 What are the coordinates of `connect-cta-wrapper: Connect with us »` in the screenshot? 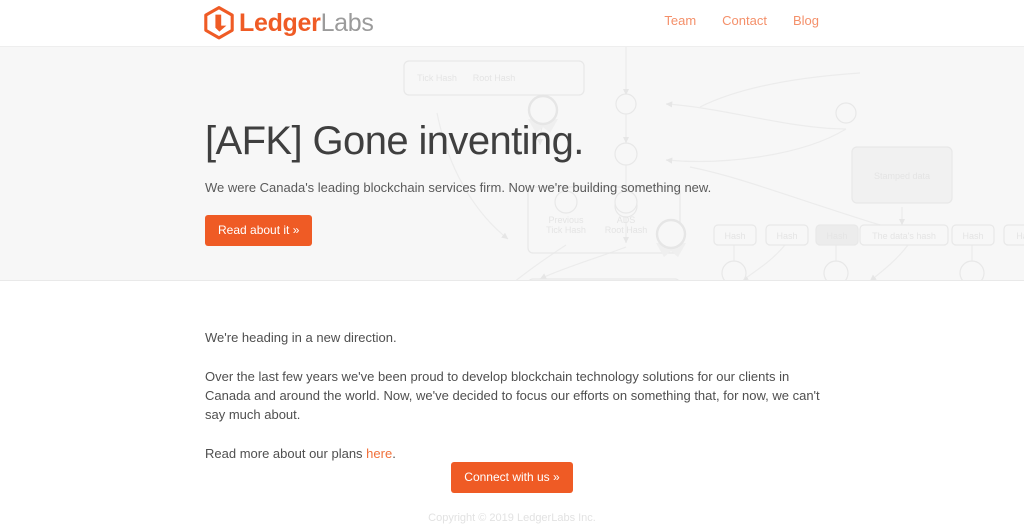 It's located at (512, 477).